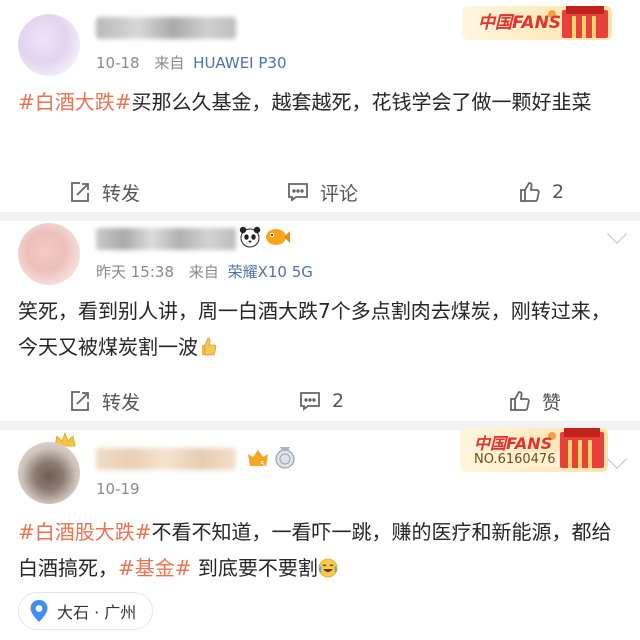 This screenshot has height=640, width=640. Describe the element at coordinates (254, 568) in the screenshot. I see `post-text: 到底要不要割` at that location.